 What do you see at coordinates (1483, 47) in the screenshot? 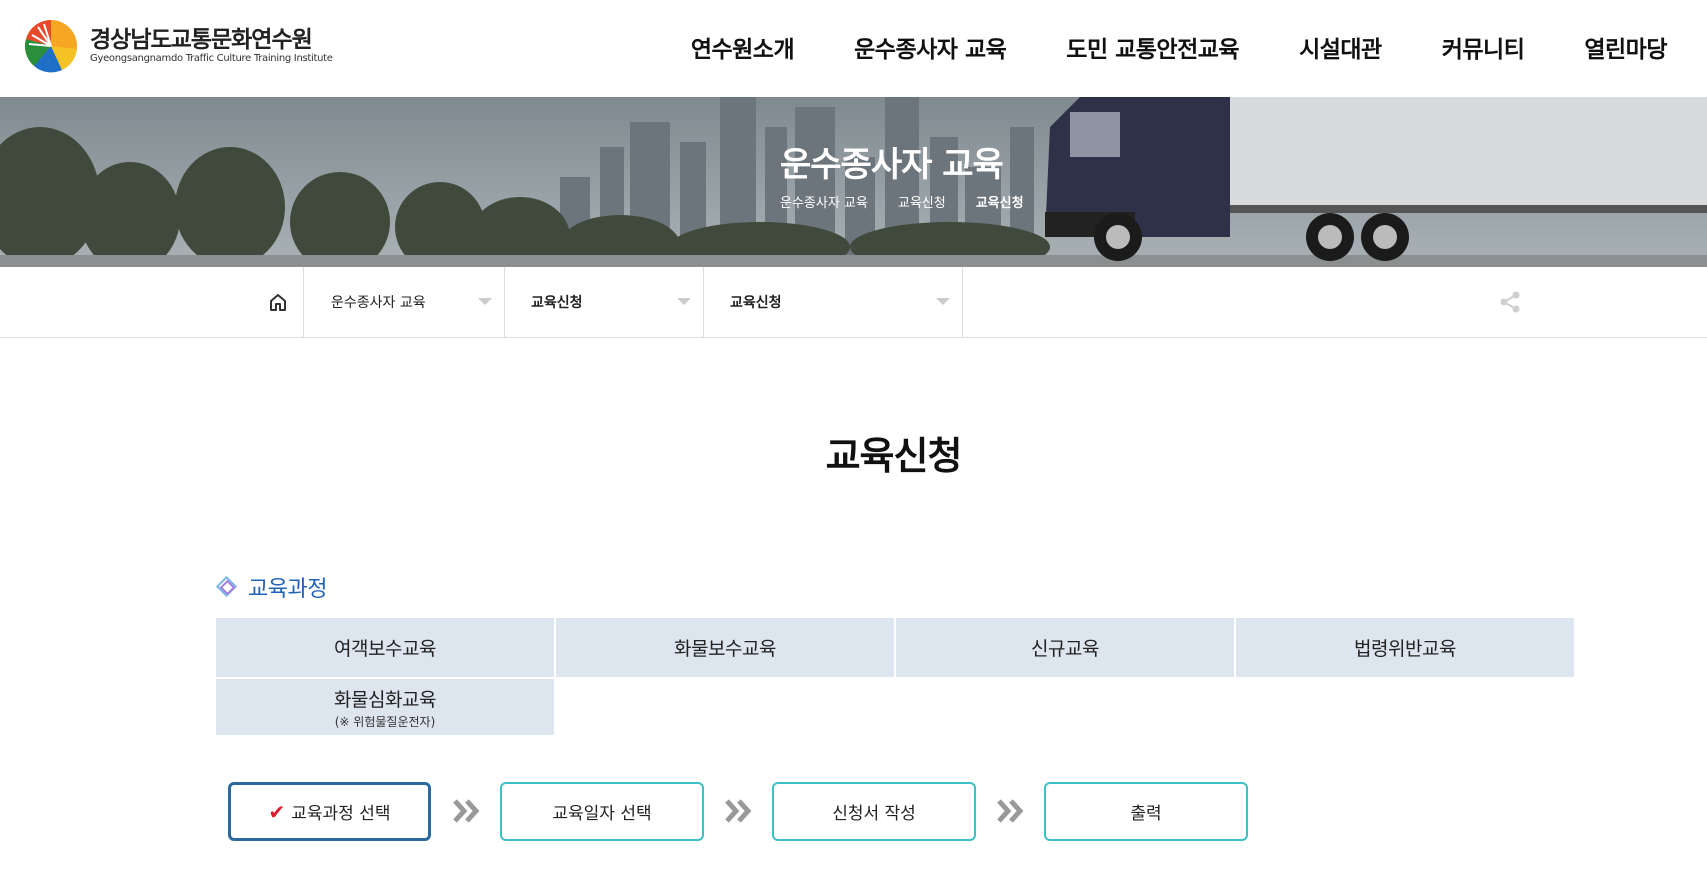
I see `nav-item-community: 커뮤니티` at bounding box center [1483, 47].